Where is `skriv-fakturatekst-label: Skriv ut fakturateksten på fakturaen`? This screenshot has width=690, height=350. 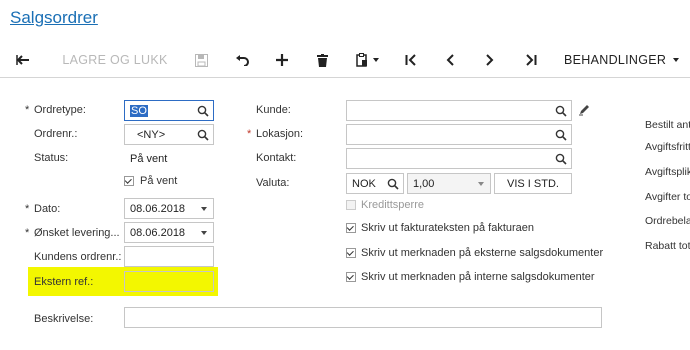 skriv-fakturatekst-label: Skriv ut fakturateksten på fakturaen is located at coordinates (448, 228).